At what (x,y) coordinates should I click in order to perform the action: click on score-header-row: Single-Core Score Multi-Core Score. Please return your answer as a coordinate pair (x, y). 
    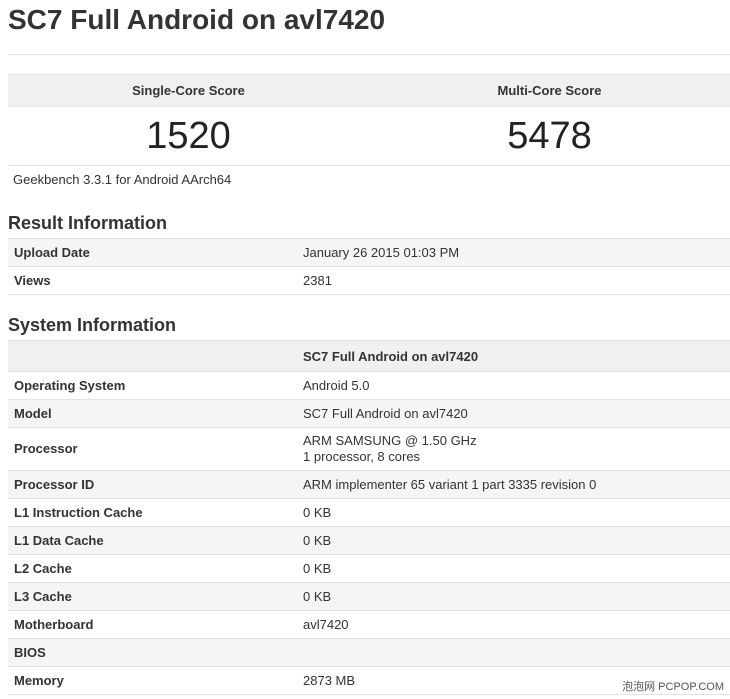
    Looking at the image, I should click on (369, 90).